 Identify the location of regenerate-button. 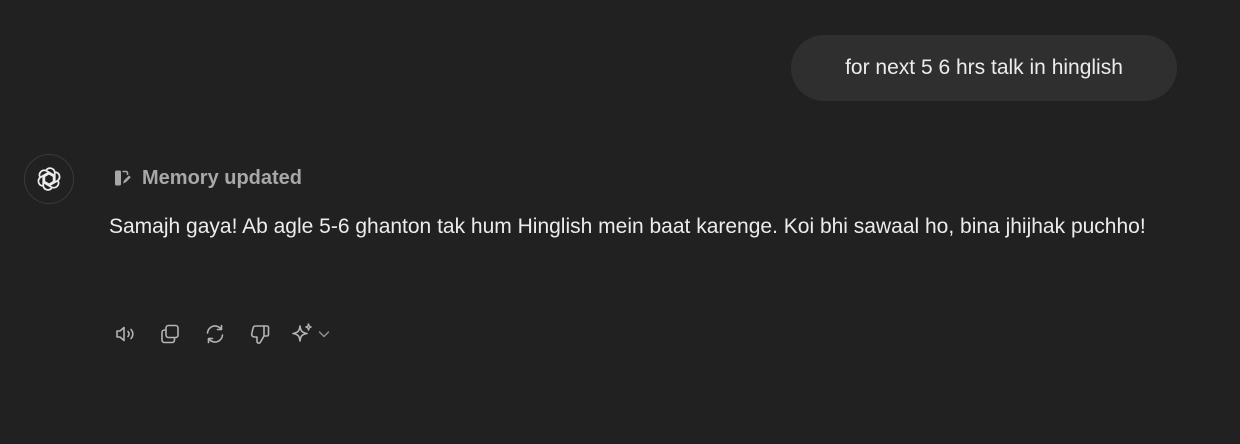
(215, 334).